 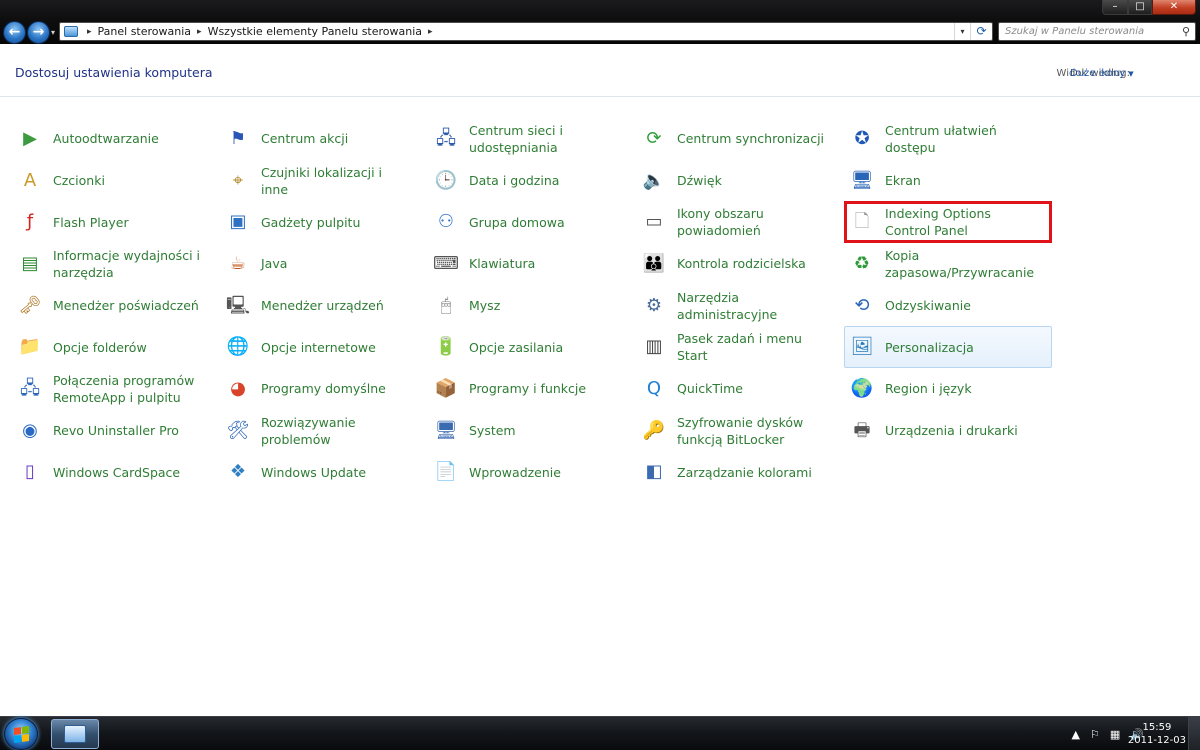 What do you see at coordinates (1115, 734) in the screenshot?
I see `network-icon: ▦` at bounding box center [1115, 734].